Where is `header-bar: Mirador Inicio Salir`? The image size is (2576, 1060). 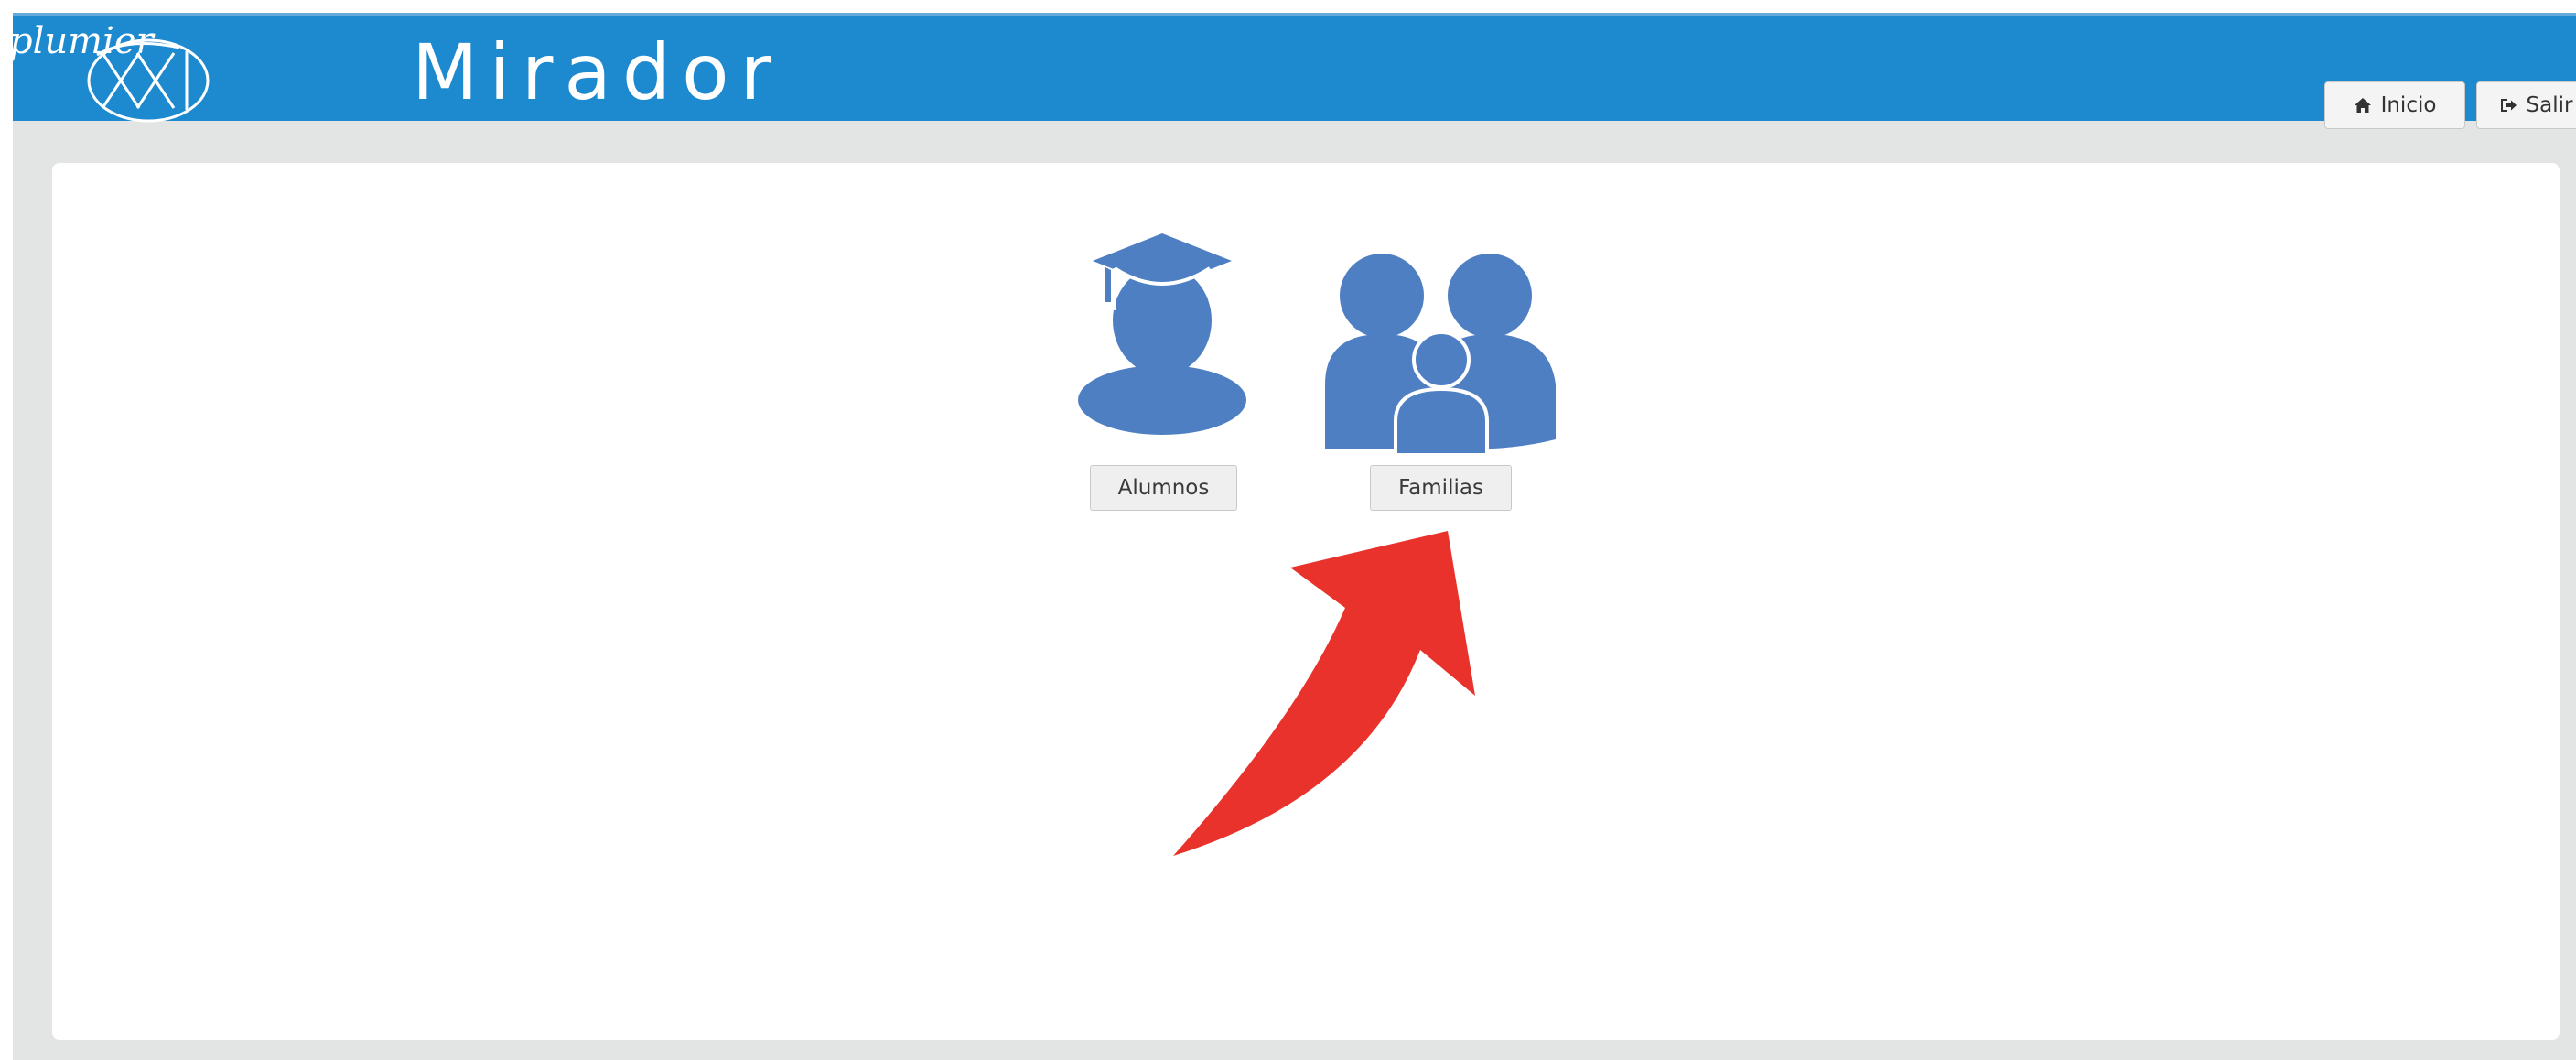
header-bar: Mirador Inicio Salir is located at coordinates (1295, 71).